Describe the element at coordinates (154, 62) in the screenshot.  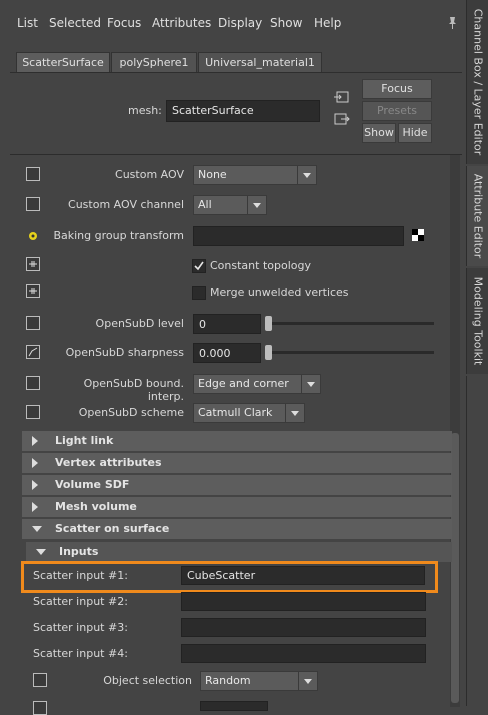
I see `tab-polysphere1: polySphere1` at that location.